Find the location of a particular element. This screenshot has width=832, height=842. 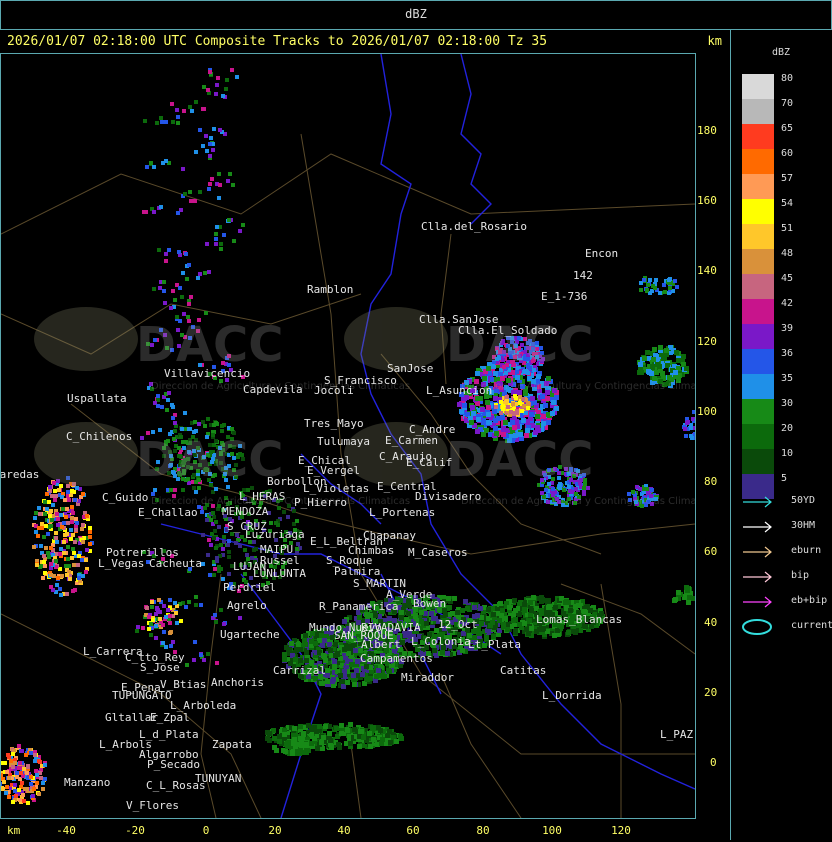

place-label: Paredas is located at coordinates (20, 474).